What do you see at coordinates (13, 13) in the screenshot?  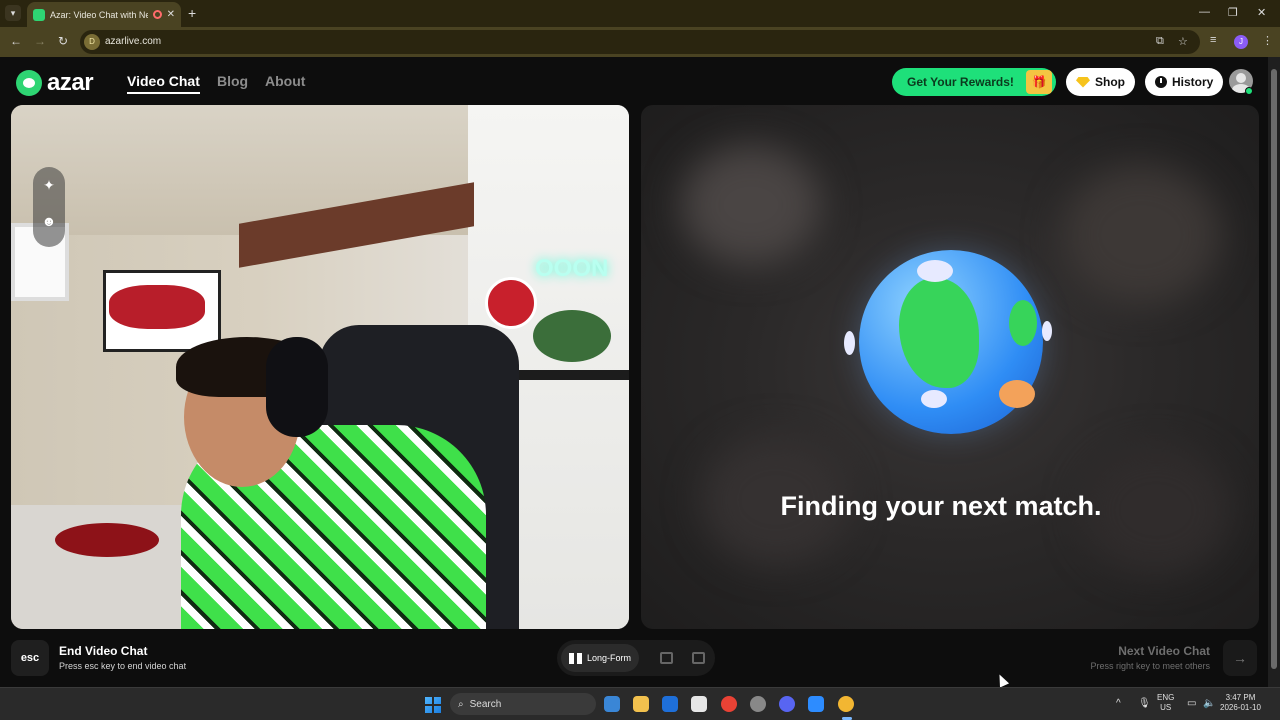 I see `tab-search-icon: ▾` at bounding box center [13, 13].